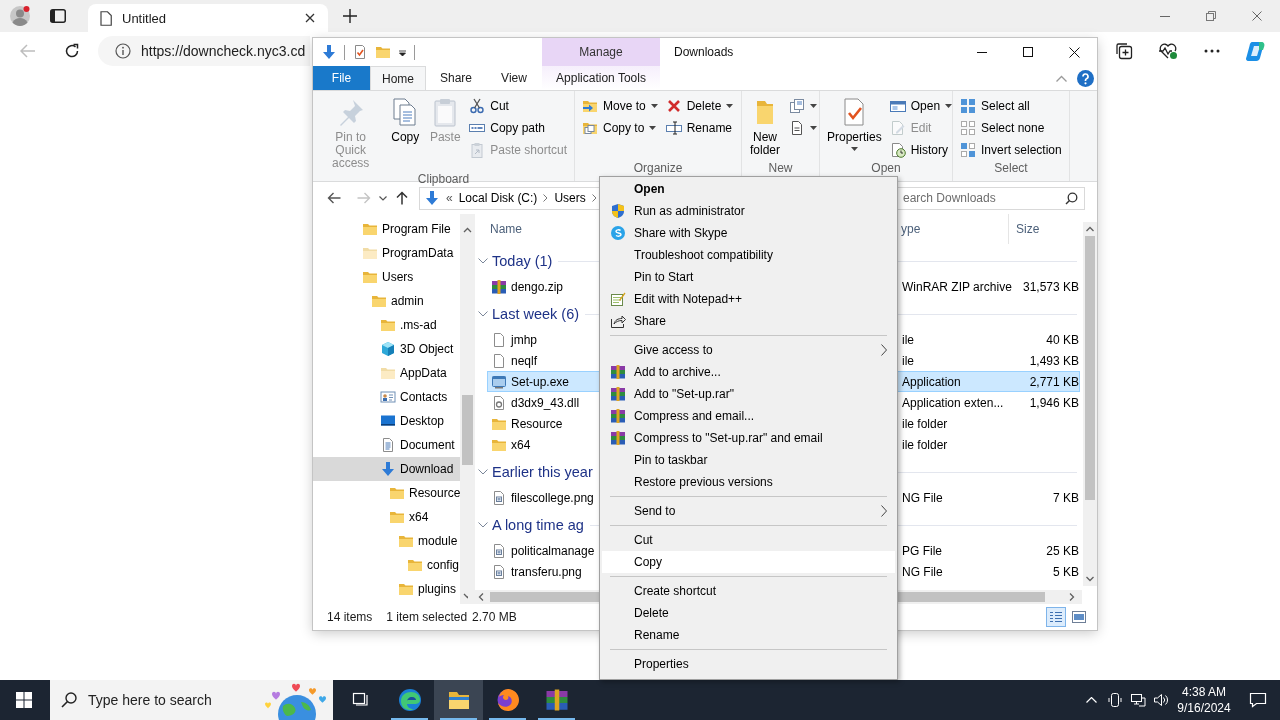 This screenshot has width=1280, height=720. Describe the element at coordinates (521, 444) in the screenshot. I see `file-name: x64` at that location.